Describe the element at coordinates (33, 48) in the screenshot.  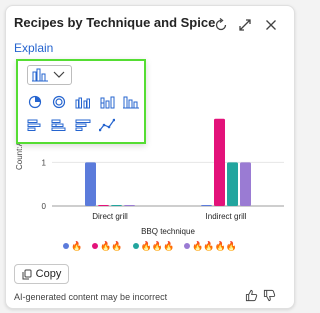
I see `explain-link: Explain` at that location.